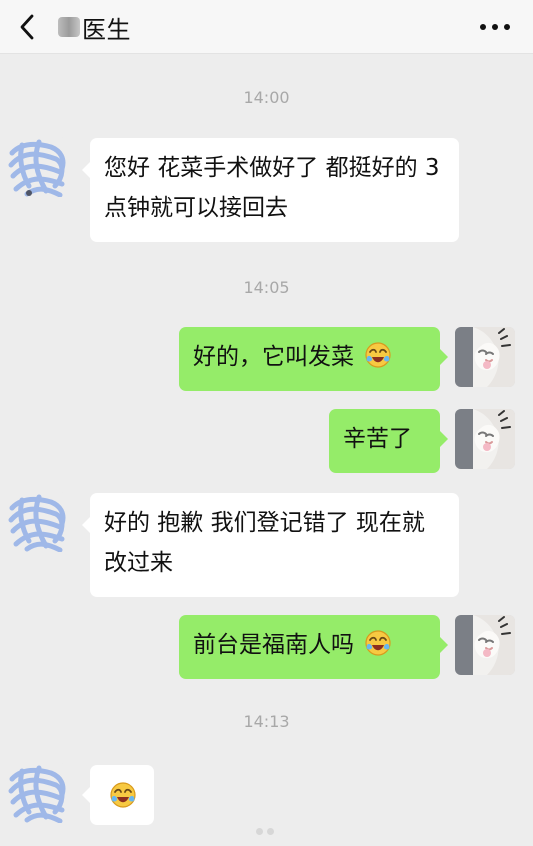 Image resolution: width=533 pixels, height=846 pixels. What do you see at coordinates (69, 27) in the screenshot?
I see `redacted-name` at bounding box center [69, 27].